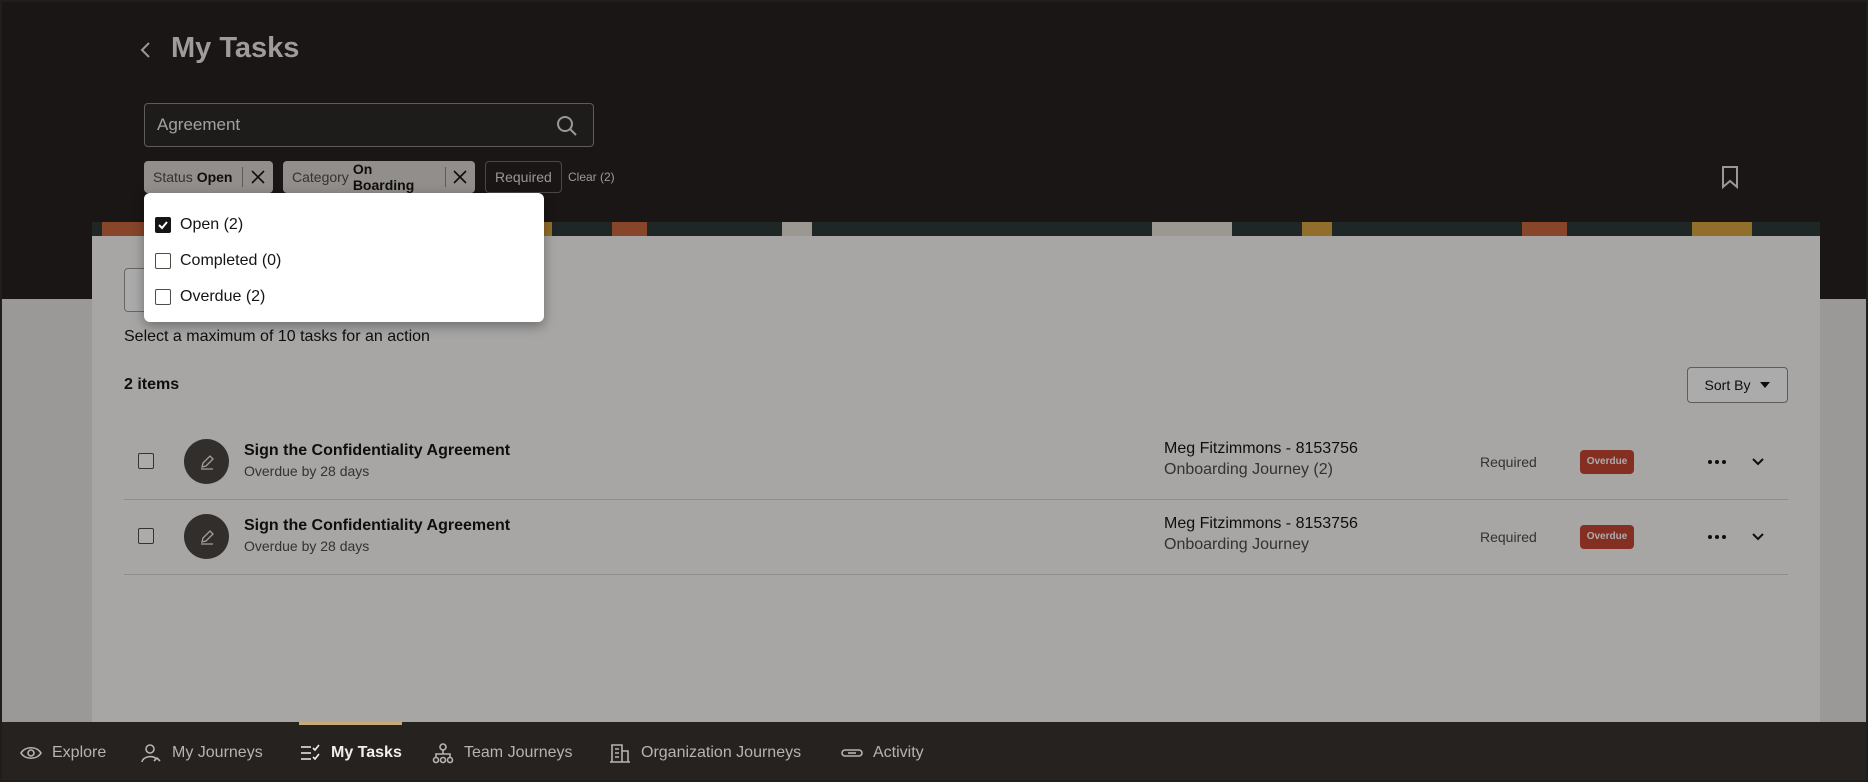  Describe the element at coordinates (567, 126) in the screenshot. I see `search-icon` at that location.